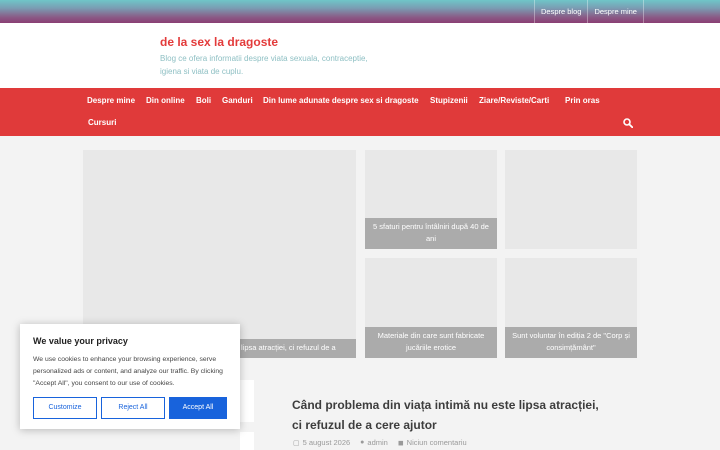 Image resolution: width=720 pixels, height=450 pixels. I want to click on post-comments: Niciun comentariu, so click(437, 442).